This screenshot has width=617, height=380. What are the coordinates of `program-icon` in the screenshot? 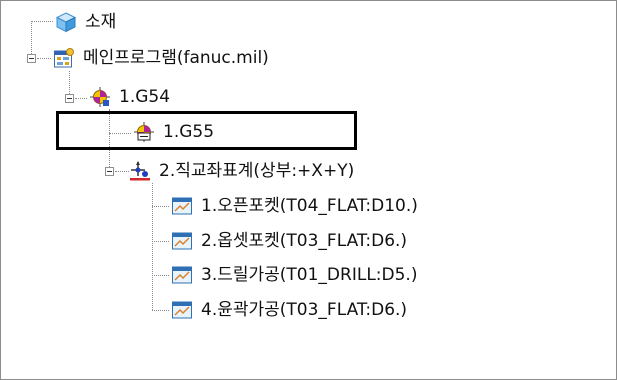 It's located at (64, 58).